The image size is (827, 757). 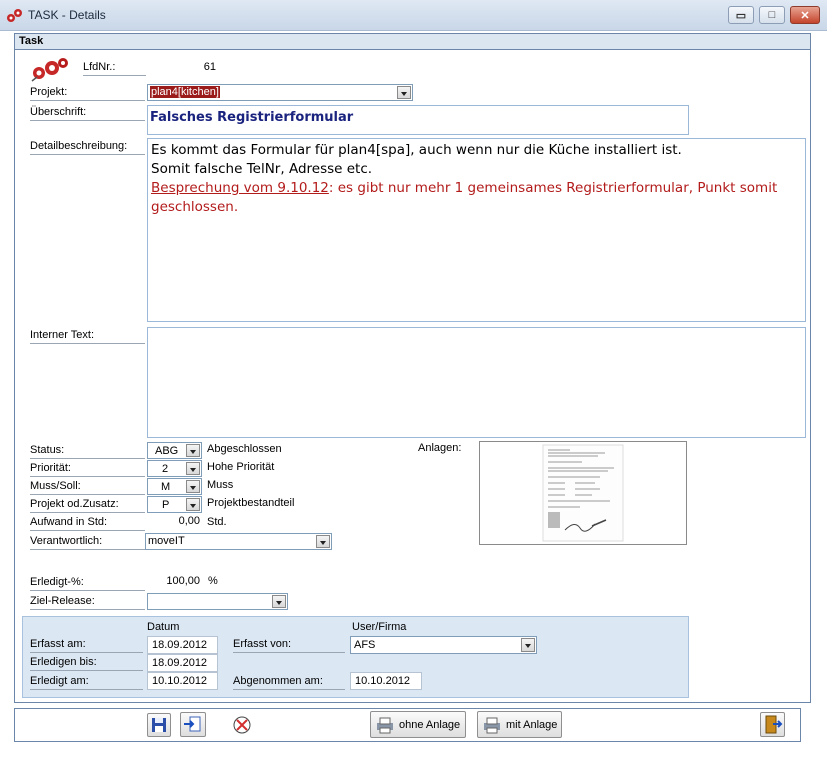 I want to click on erfasst-am-value: 18.09.2012, so click(x=180, y=645).